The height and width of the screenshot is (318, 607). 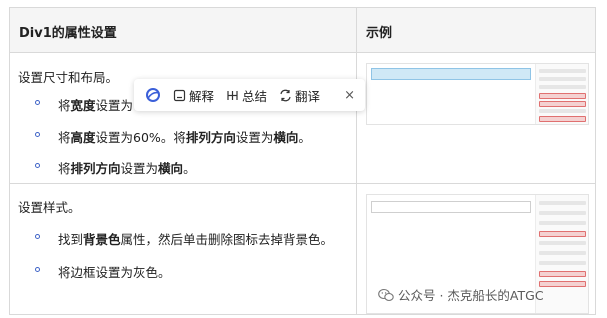 I want to click on row1-bullet-3: 将排列方向设置为横向。, so click(x=127, y=167).